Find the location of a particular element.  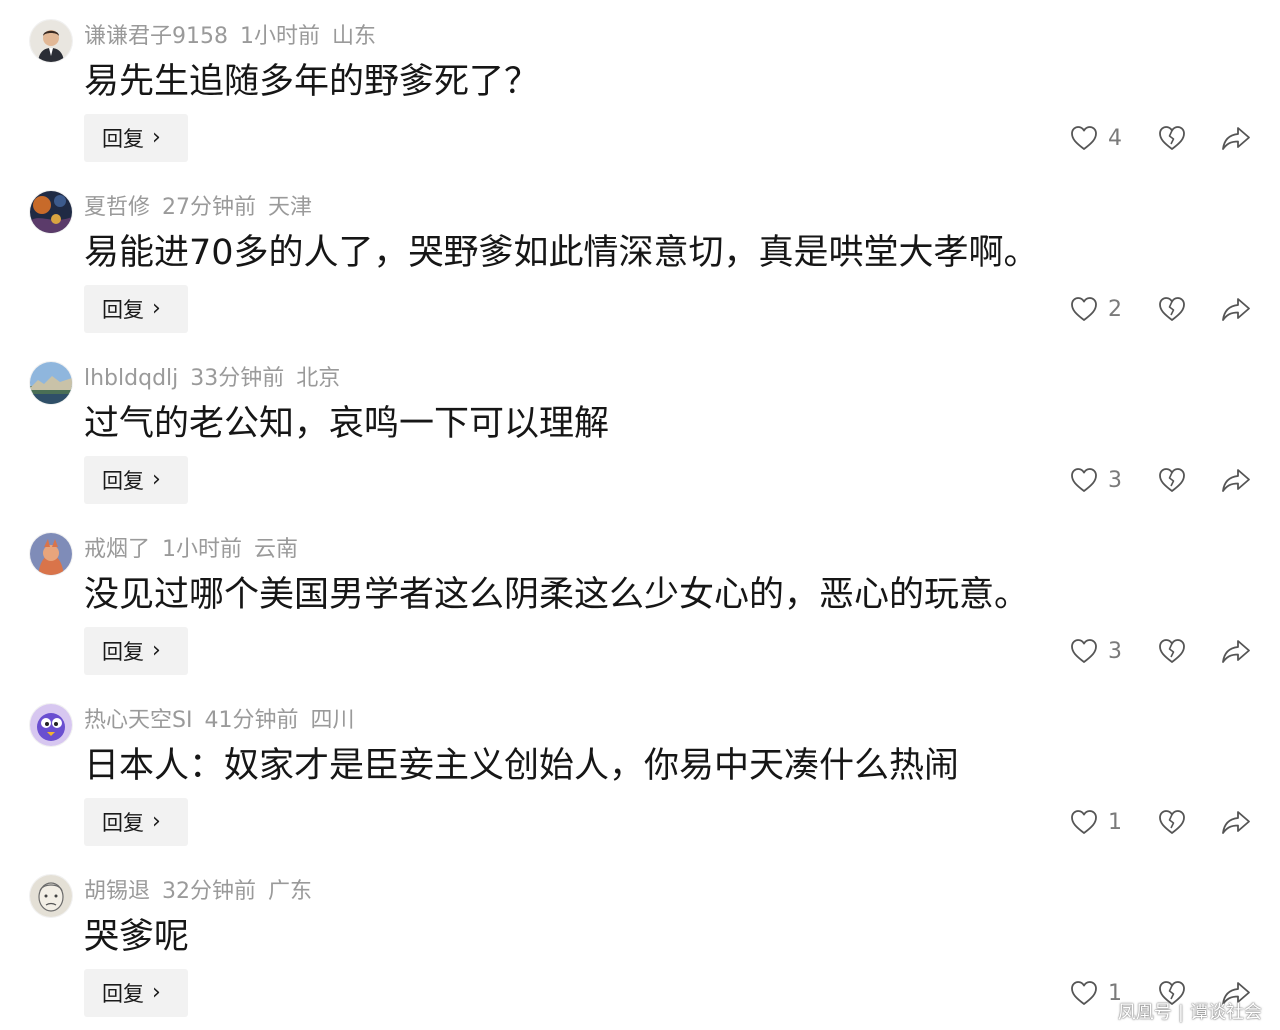

avatar-dark-artwork-icon is located at coordinates (51, 212).